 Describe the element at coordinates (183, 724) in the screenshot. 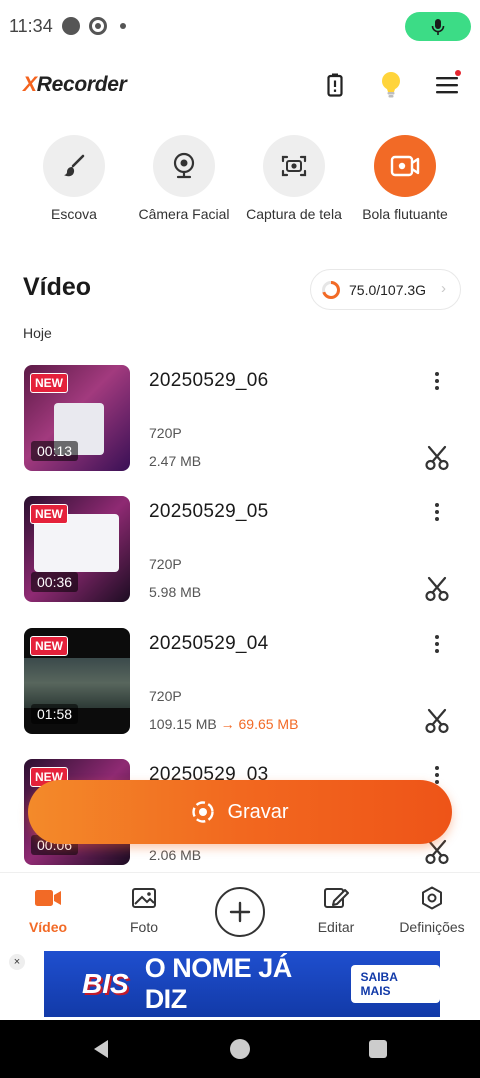

I see `original-size: 109.15 MB` at that location.